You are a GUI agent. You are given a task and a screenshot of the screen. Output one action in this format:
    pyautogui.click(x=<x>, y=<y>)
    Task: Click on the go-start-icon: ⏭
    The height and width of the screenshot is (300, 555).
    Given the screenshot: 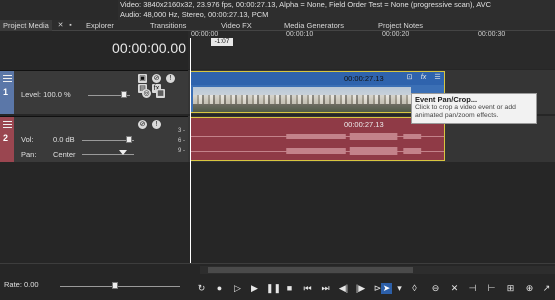 What is the action you would take?
    pyautogui.click(x=325, y=288)
    